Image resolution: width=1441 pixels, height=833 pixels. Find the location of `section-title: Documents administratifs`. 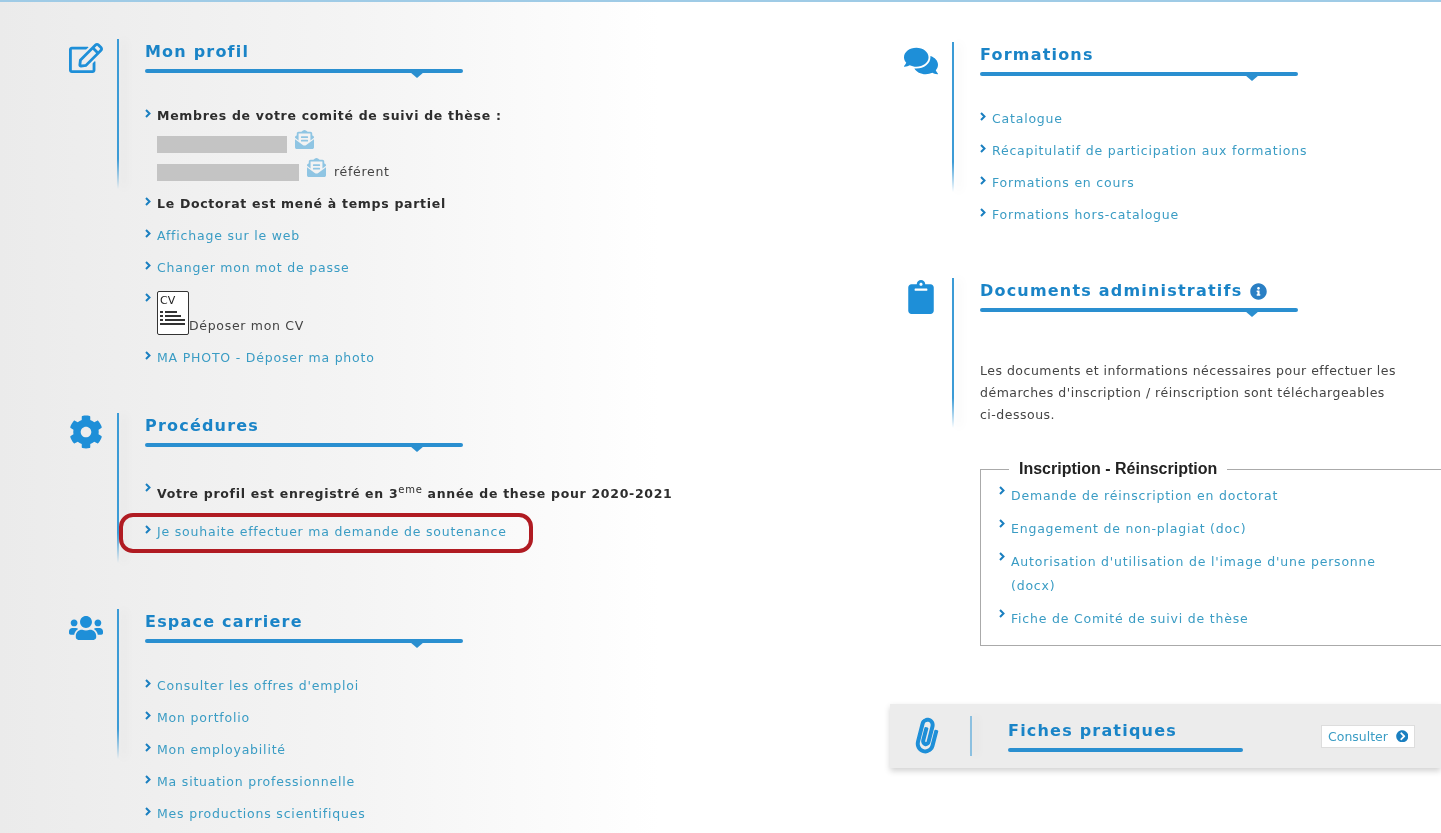

section-title: Documents administratifs is located at coordinates (1111, 291).